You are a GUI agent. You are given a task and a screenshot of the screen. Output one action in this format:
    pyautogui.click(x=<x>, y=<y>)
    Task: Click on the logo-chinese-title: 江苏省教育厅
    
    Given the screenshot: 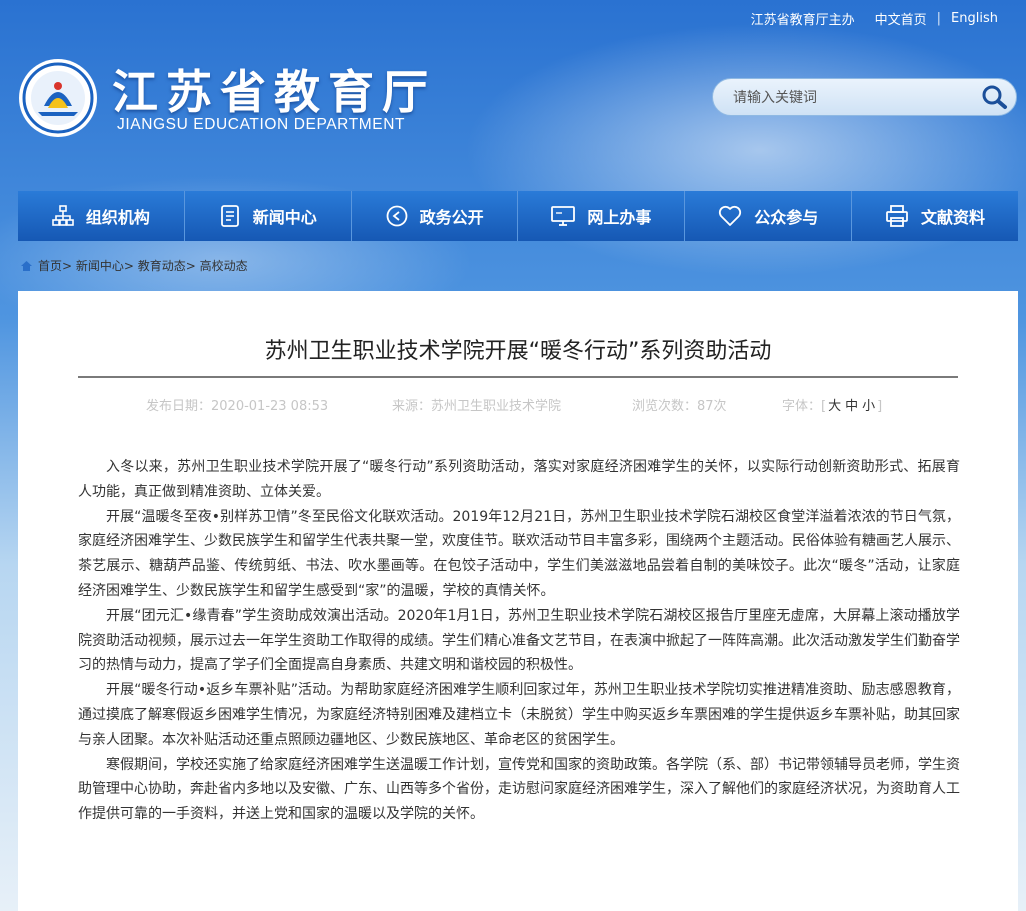 What is the action you would take?
    pyautogui.click(x=274, y=92)
    